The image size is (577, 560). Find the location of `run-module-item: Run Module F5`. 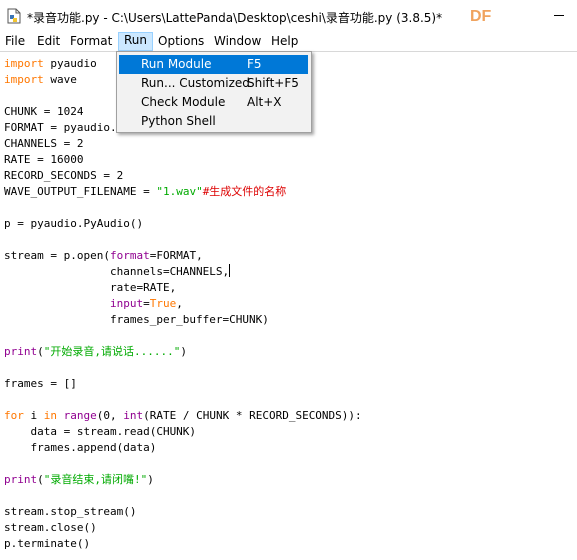

run-module-item: Run Module F5 is located at coordinates (213, 64).